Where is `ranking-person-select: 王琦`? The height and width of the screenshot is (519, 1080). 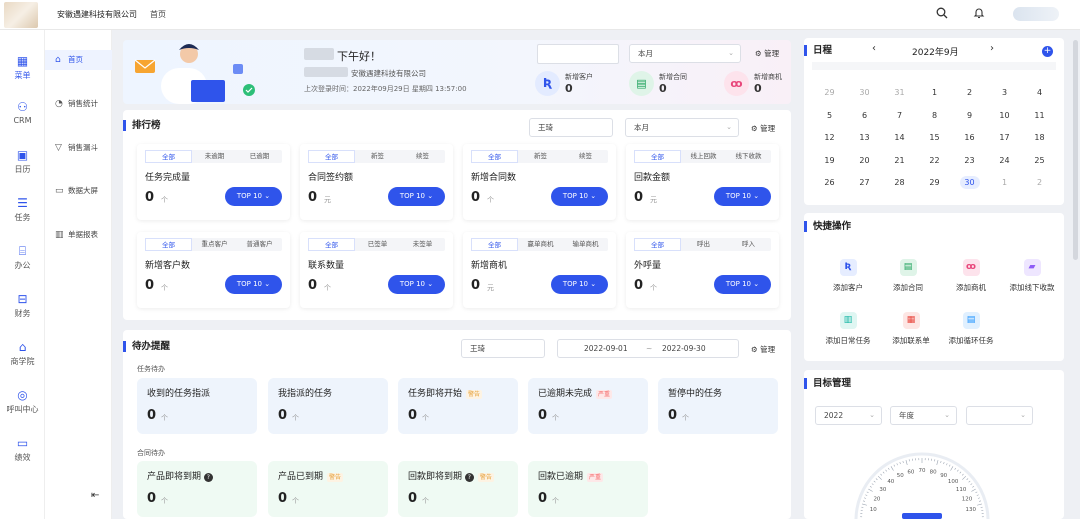 ranking-person-select: 王琦 is located at coordinates (571, 127).